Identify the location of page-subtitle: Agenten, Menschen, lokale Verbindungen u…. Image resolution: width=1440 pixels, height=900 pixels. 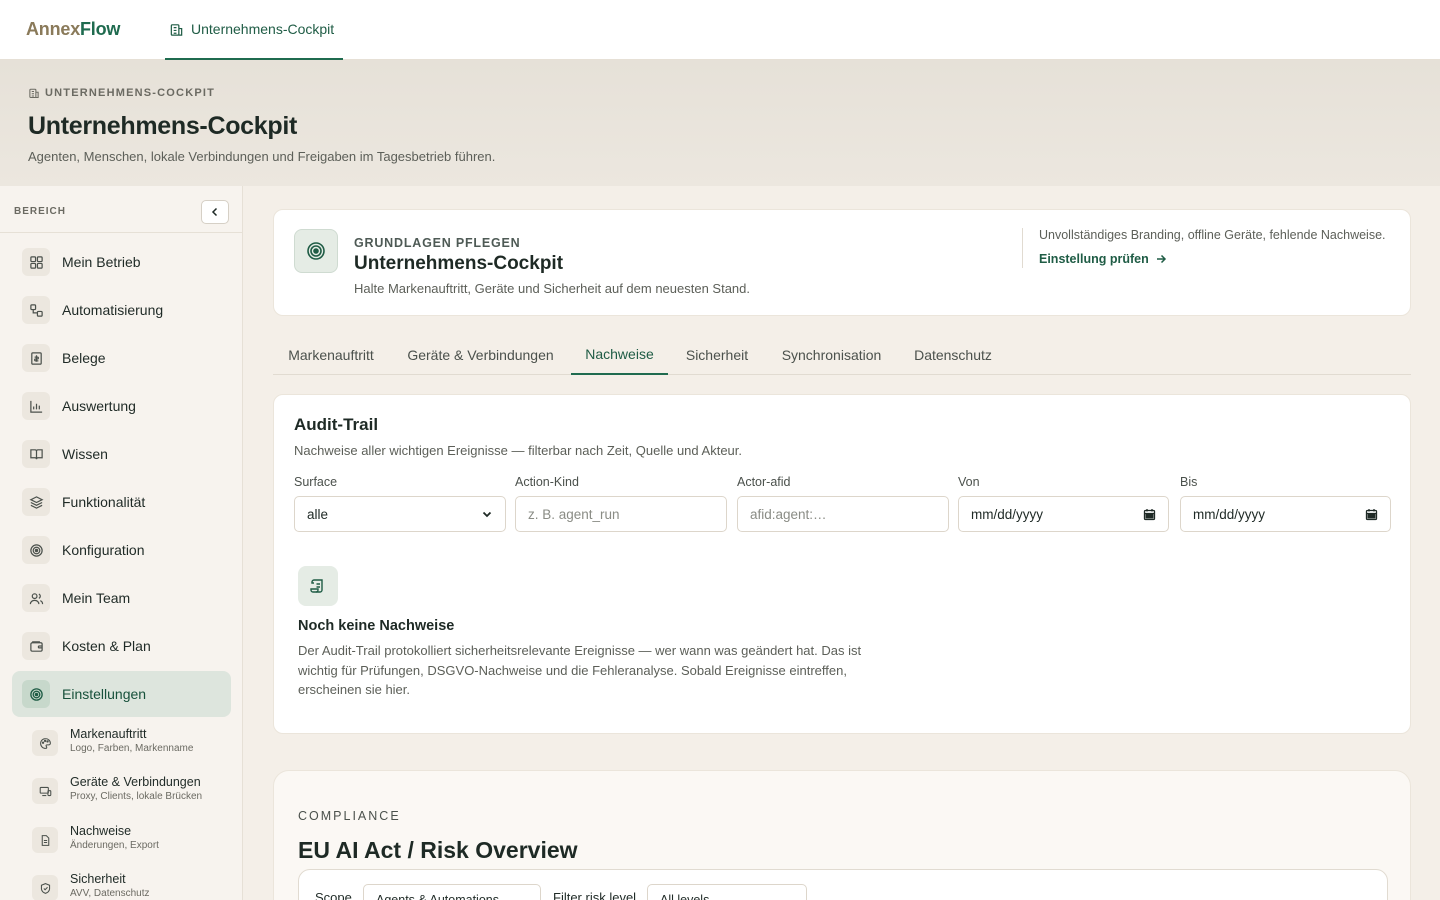
(262, 156).